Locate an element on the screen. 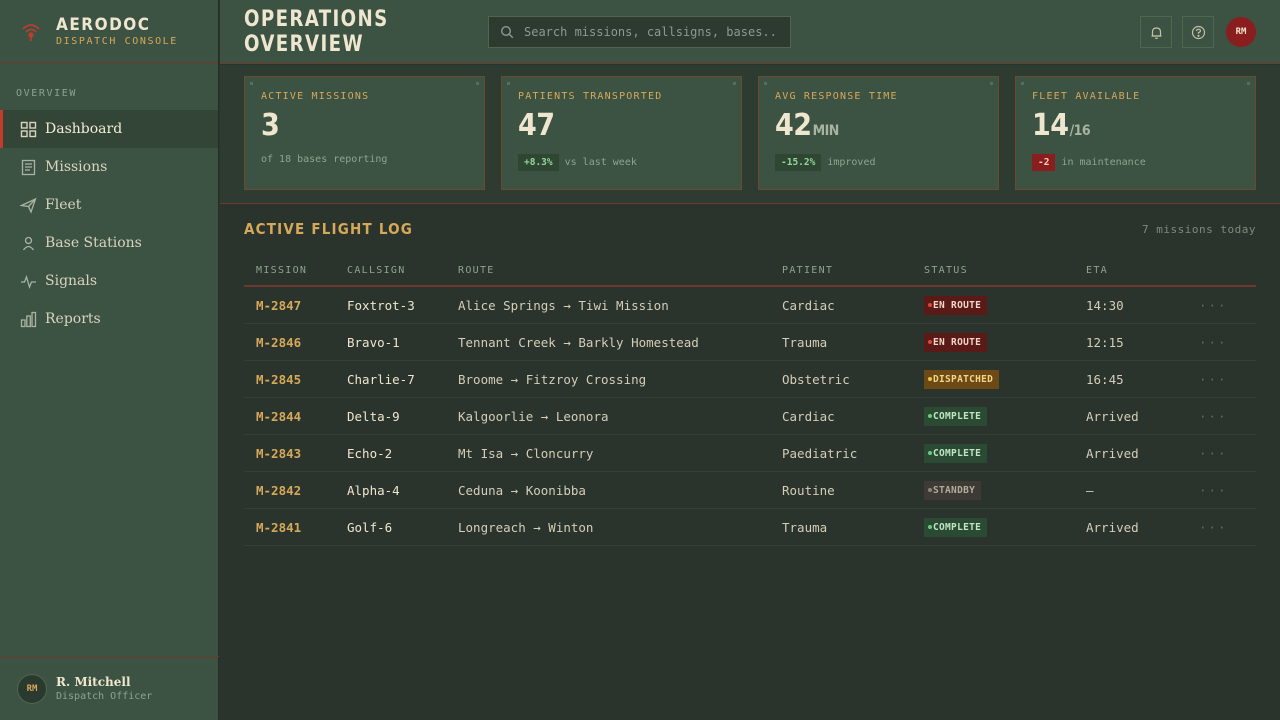 This screenshot has width=1280, height=720. status-cell: DISPATCHED is located at coordinates (962, 379).